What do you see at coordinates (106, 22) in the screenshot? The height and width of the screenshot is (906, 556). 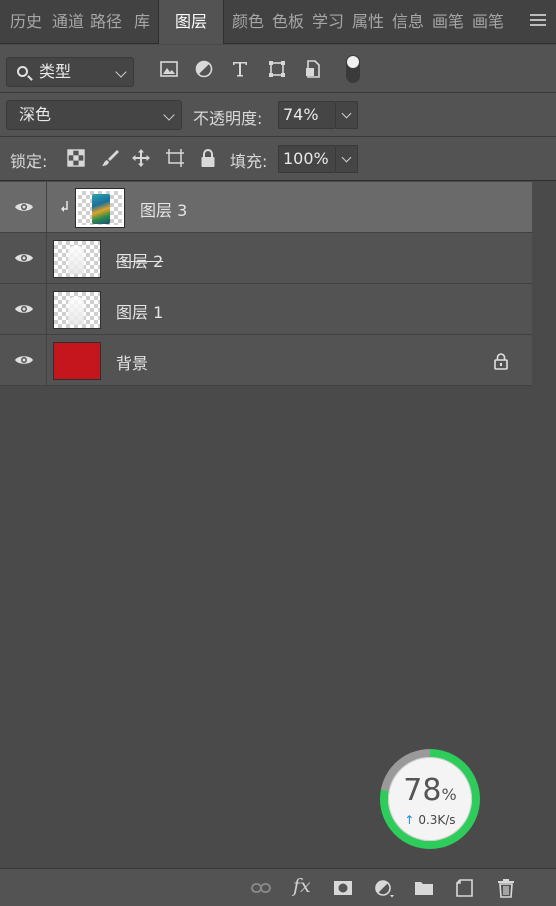 I see `tab-paths: 路径` at bounding box center [106, 22].